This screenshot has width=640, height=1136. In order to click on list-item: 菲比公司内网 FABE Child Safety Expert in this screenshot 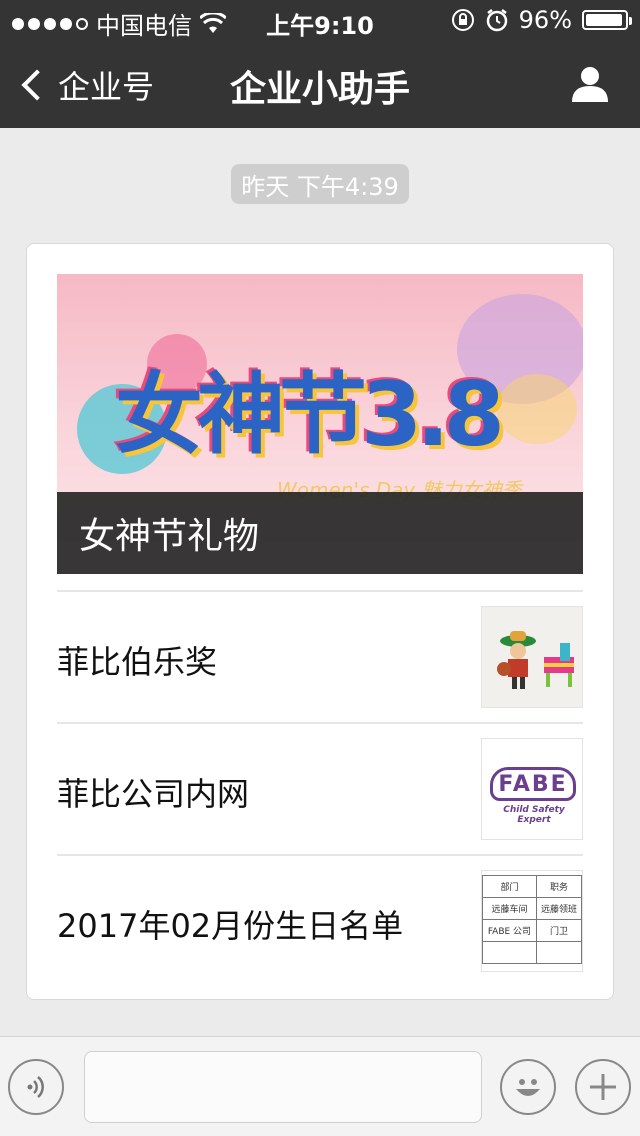, I will do `click(320, 788)`.